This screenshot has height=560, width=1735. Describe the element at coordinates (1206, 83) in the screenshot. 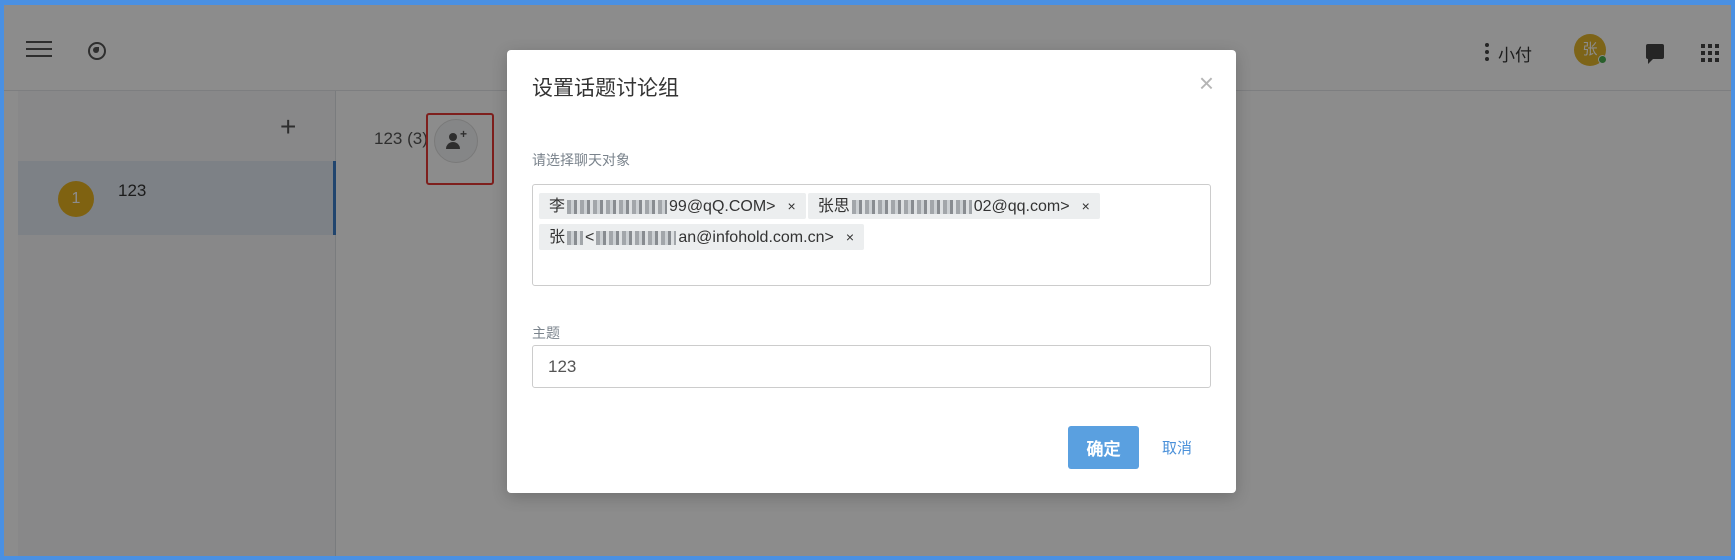

I see `close-icon: ×` at that location.